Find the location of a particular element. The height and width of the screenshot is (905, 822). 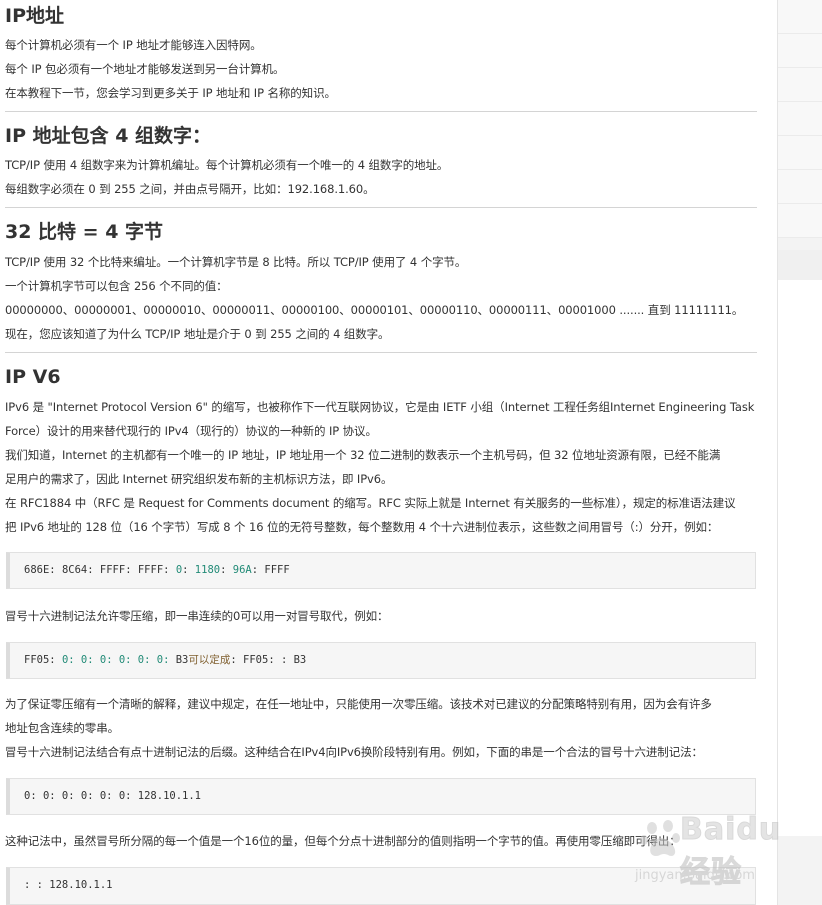

section-four-groups: IP 地址包含 4 组数字： is located at coordinates (108, 136).